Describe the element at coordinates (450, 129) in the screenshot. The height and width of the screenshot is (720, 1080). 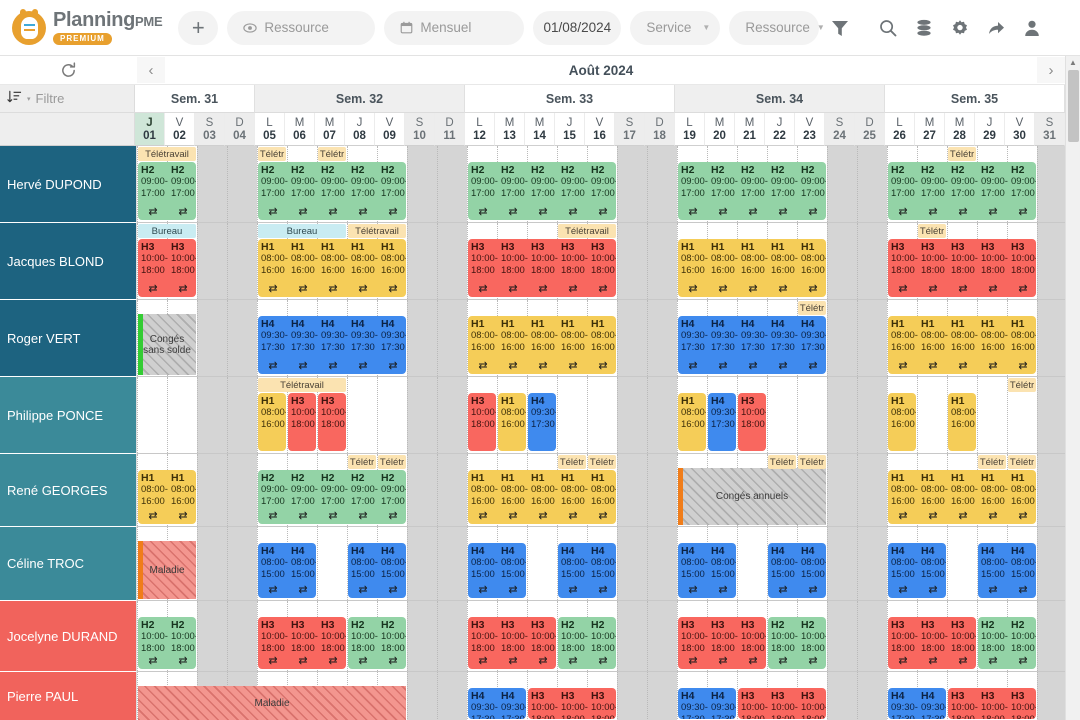
I see `day-header-11: D 11` at that location.